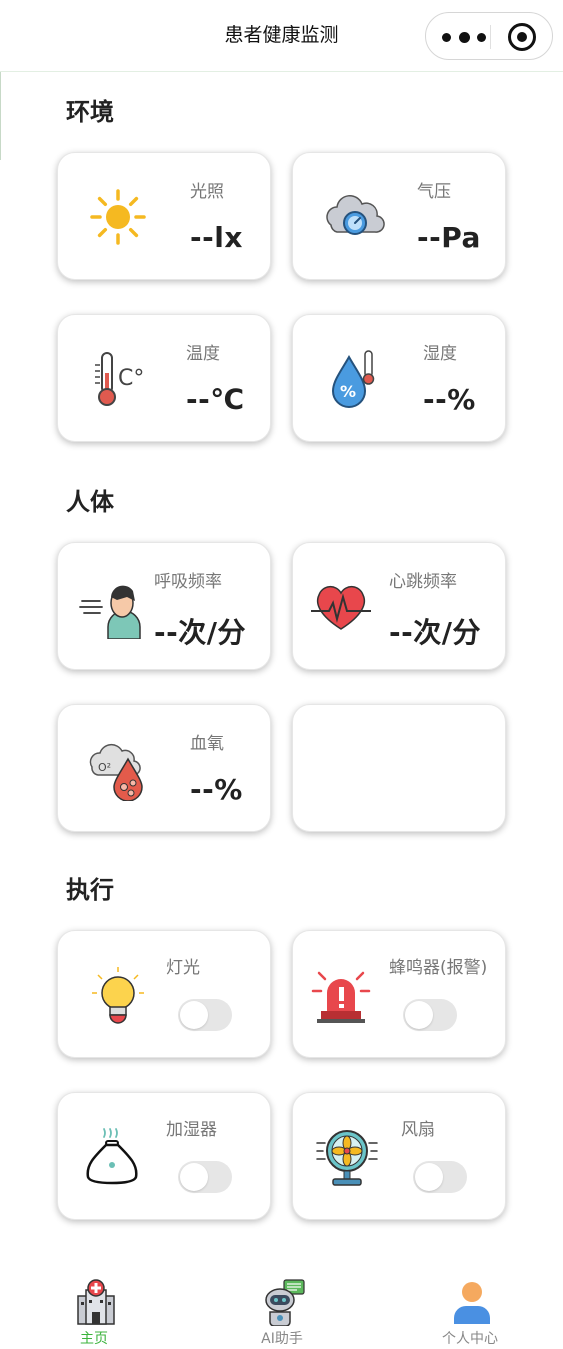 The height and width of the screenshot is (1349, 563). I want to click on tab-profile: 个人中心, so click(470, 1308).